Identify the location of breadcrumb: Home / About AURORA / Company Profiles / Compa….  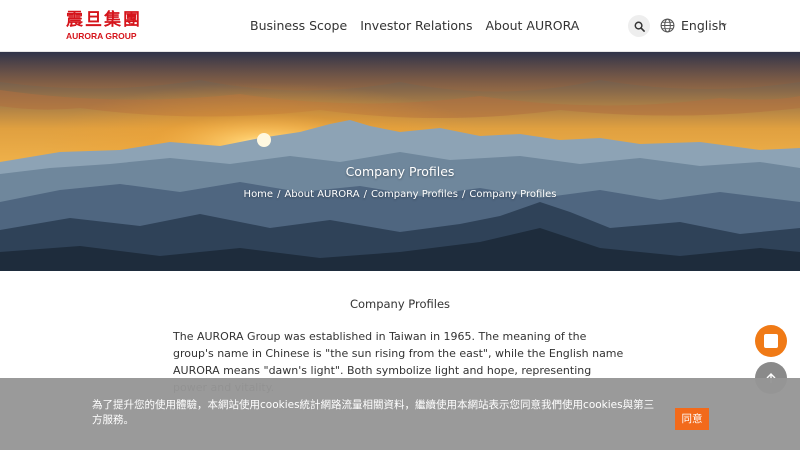
(400, 195).